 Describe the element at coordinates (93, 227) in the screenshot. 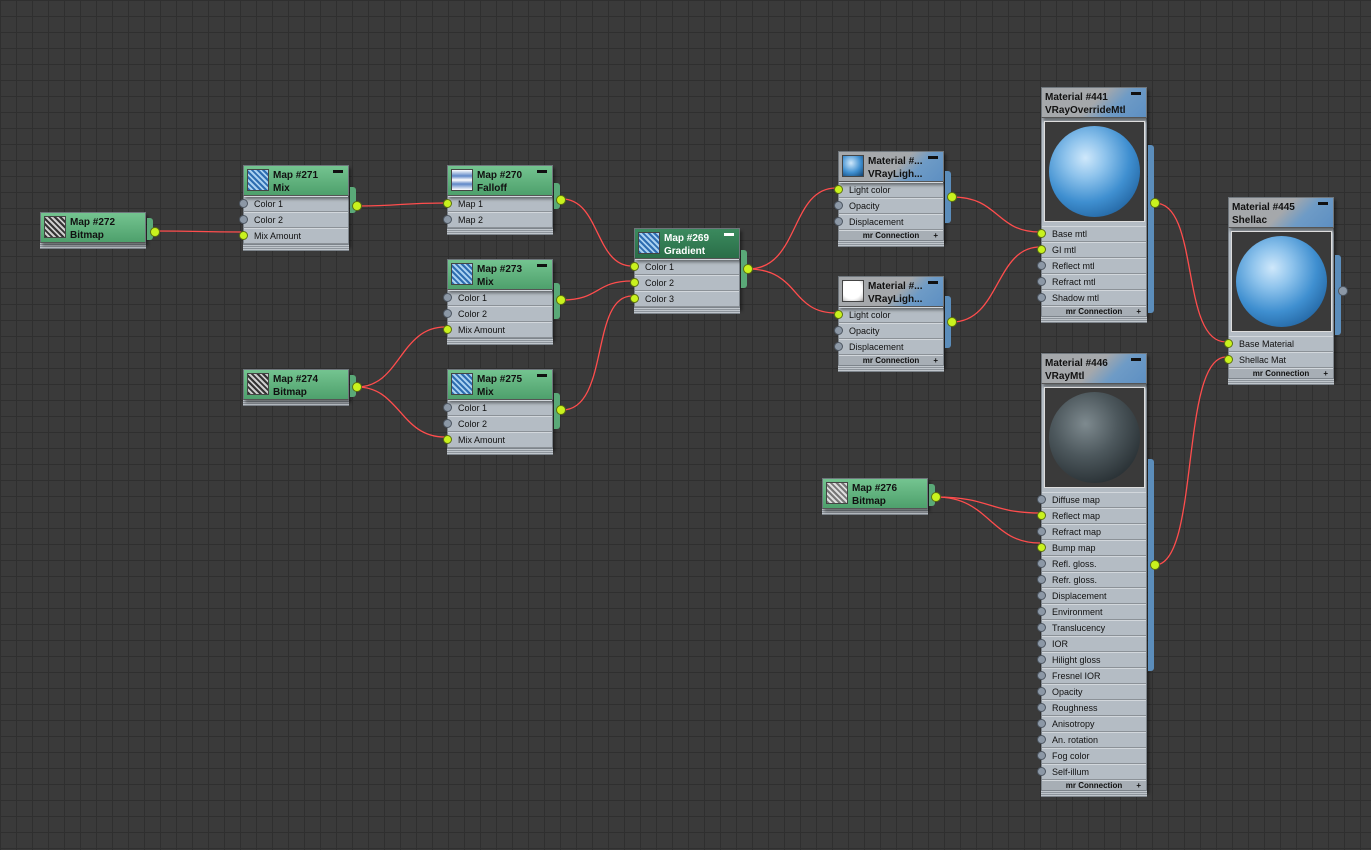

I see `node-header: Map #272 Bitmap` at that location.